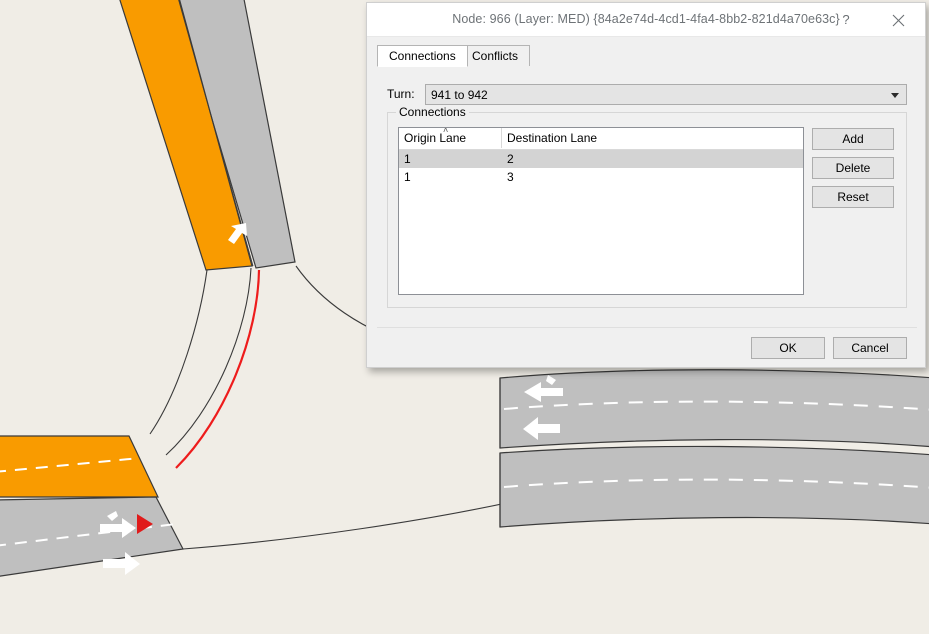 This screenshot has height=634, width=929. What do you see at coordinates (788, 348) in the screenshot?
I see `ok-button: OK` at bounding box center [788, 348].